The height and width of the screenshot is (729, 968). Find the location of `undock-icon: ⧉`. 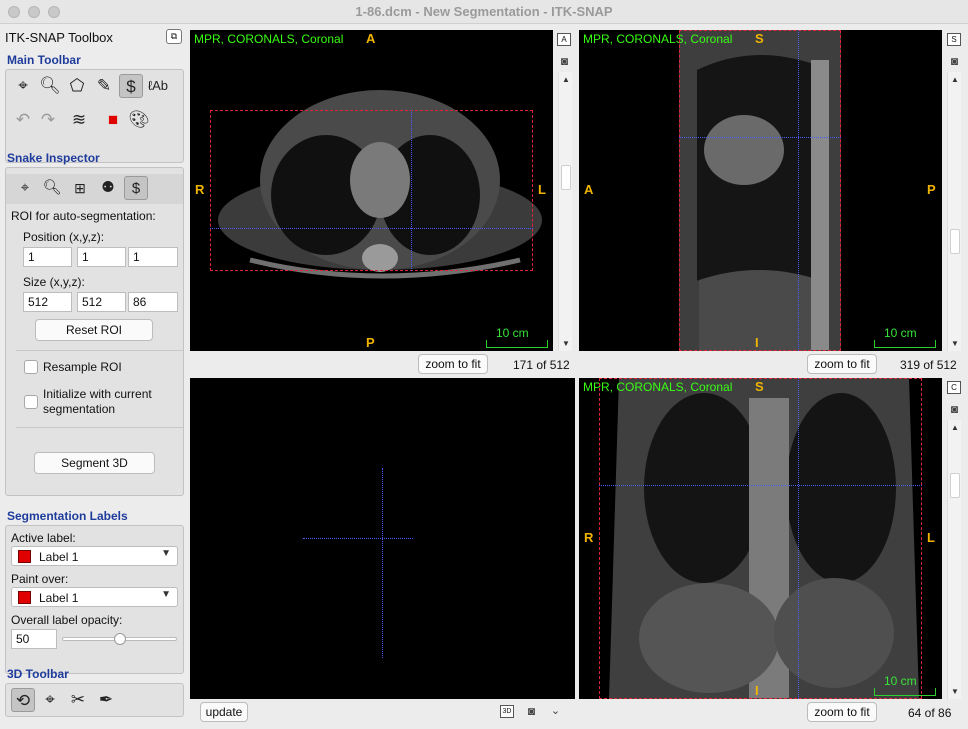

undock-icon: ⧉ is located at coordinates (174, 36).